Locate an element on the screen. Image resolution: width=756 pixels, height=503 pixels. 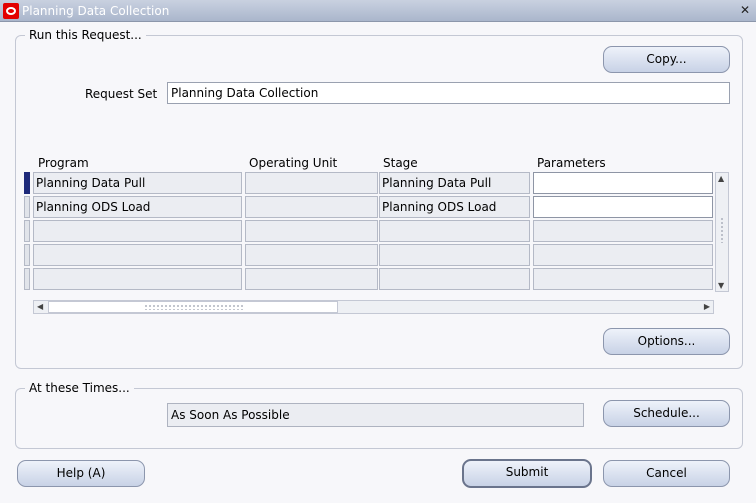
request-set-label: Request Set is located at coordinates (121, 94).